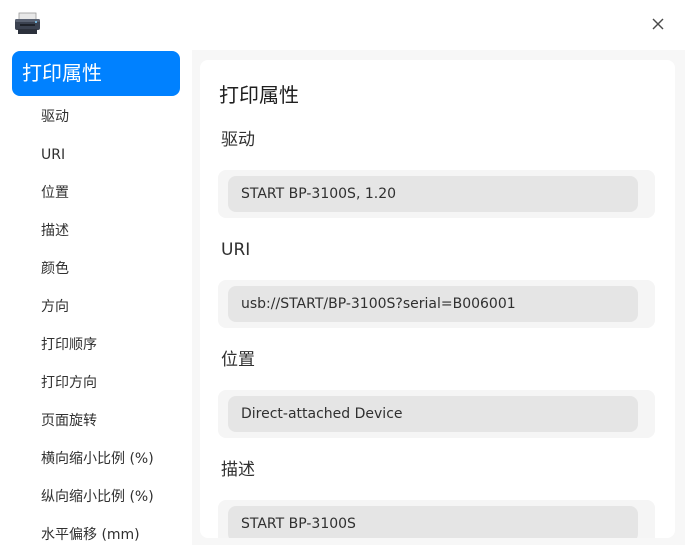  I want to click on location-field-container, so click(436, 414).